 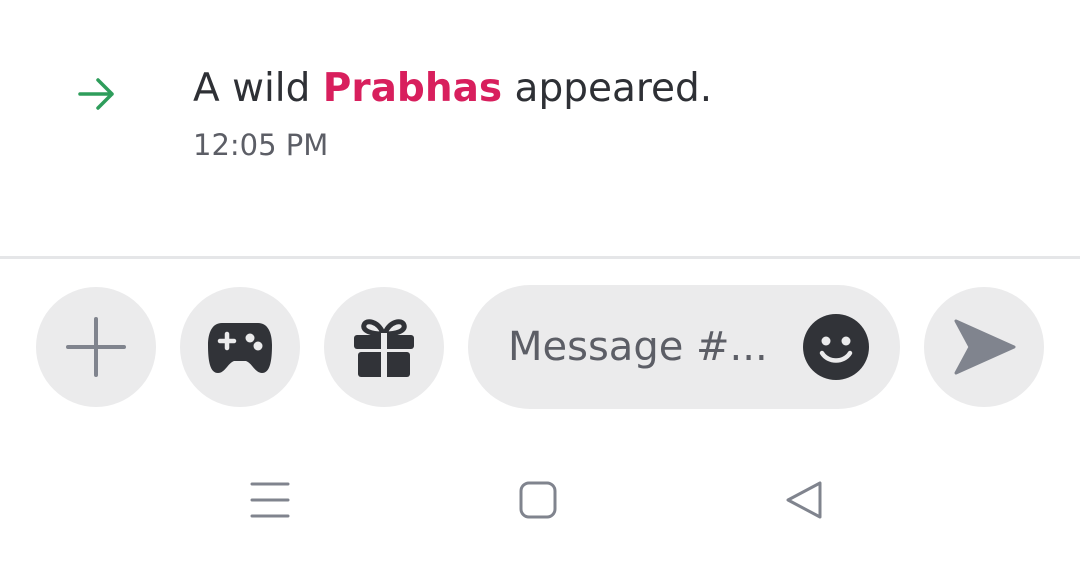 What do you see at coordinates (270, 500) in the screenshot?
I see `menu-icon` at bounding box center [270, 500].